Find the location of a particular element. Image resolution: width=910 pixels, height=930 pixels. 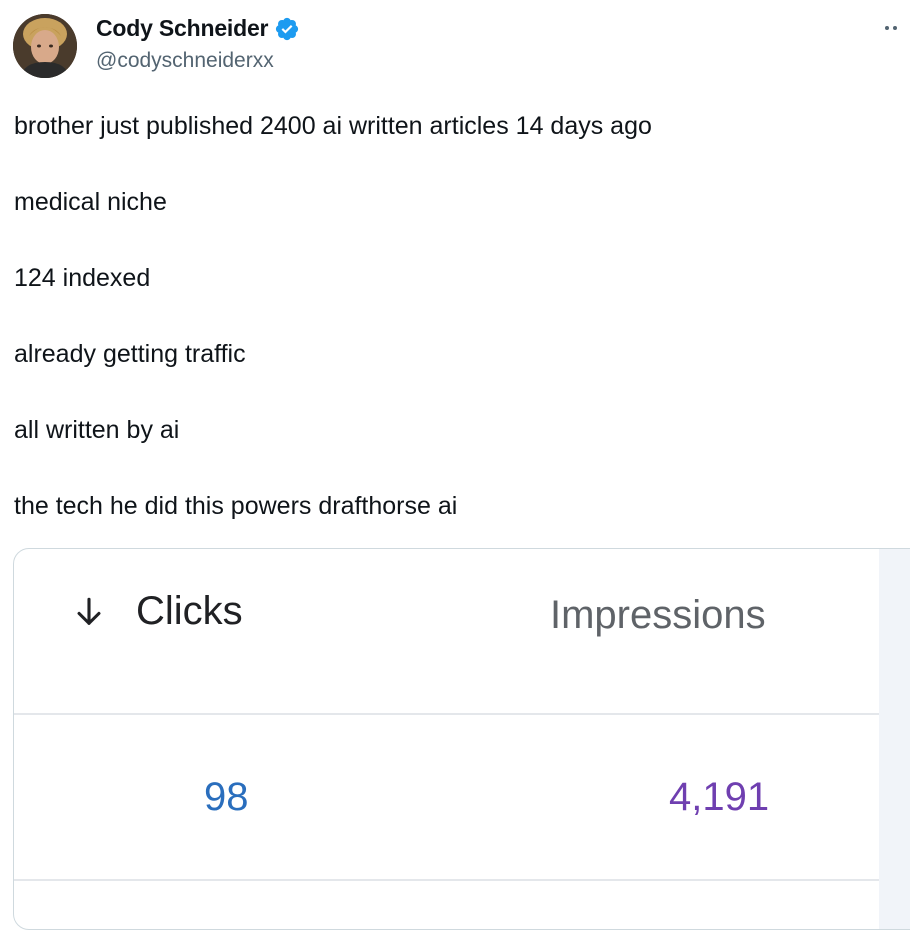

arrow-down-icon is located at coordinates (89, 611).